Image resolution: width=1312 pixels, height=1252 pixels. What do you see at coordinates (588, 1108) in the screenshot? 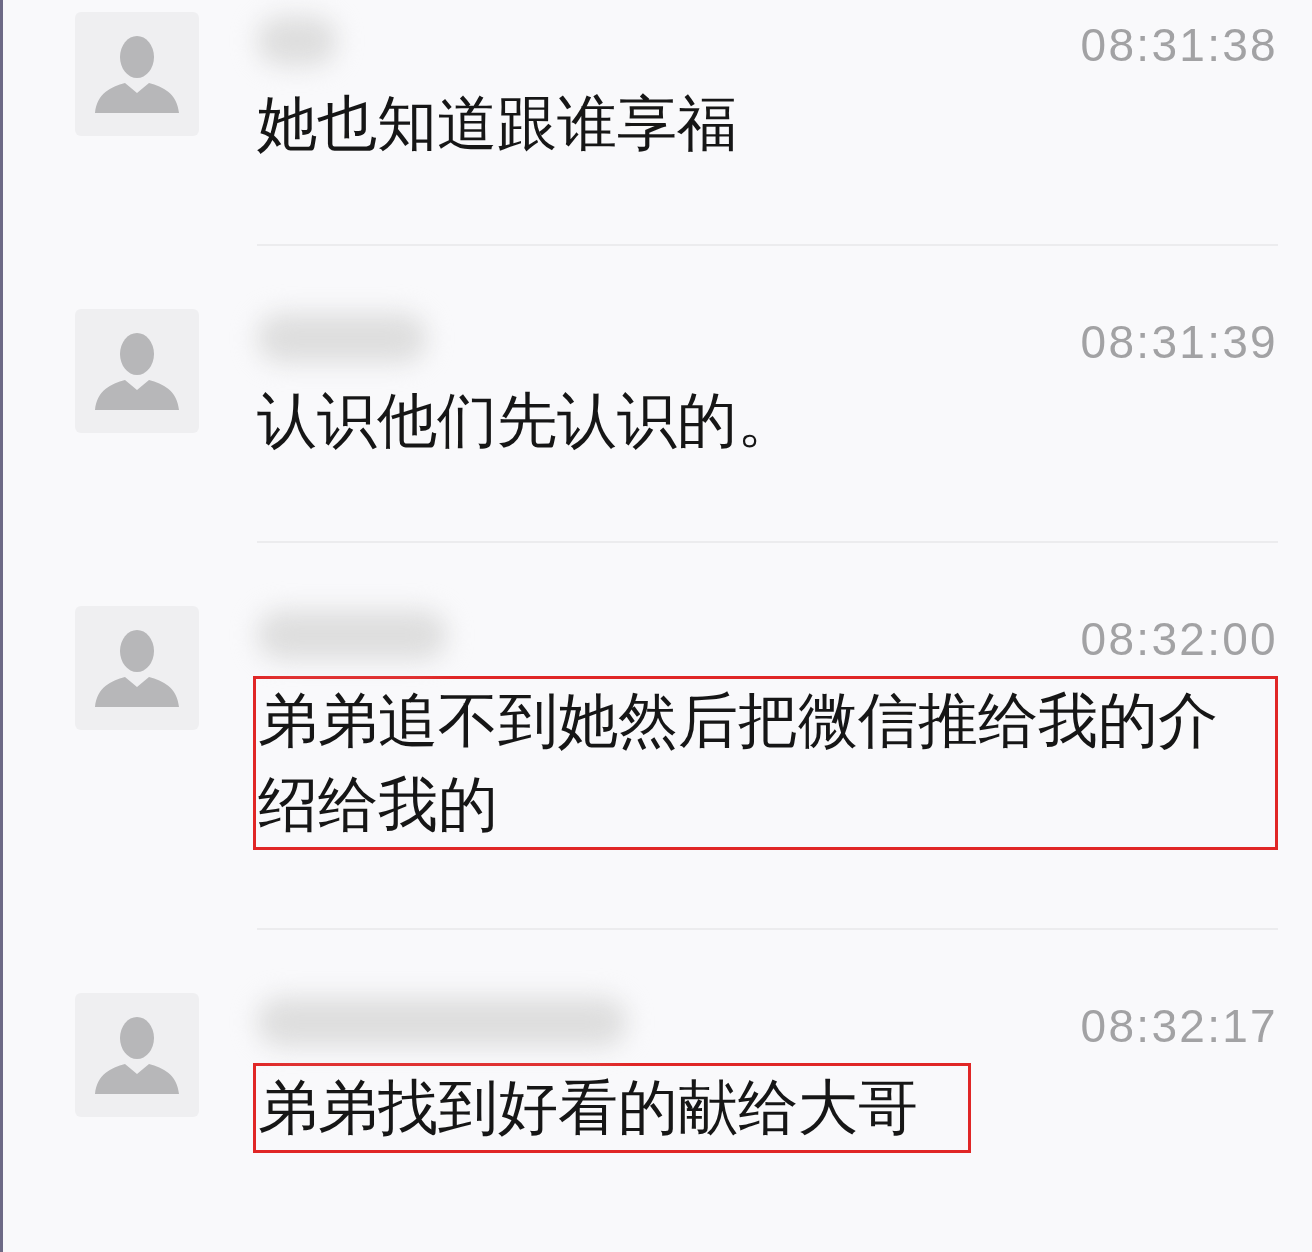
I see `message-text: 弟弟找到好看的献给大哥` at bounding box center [588, 1108].